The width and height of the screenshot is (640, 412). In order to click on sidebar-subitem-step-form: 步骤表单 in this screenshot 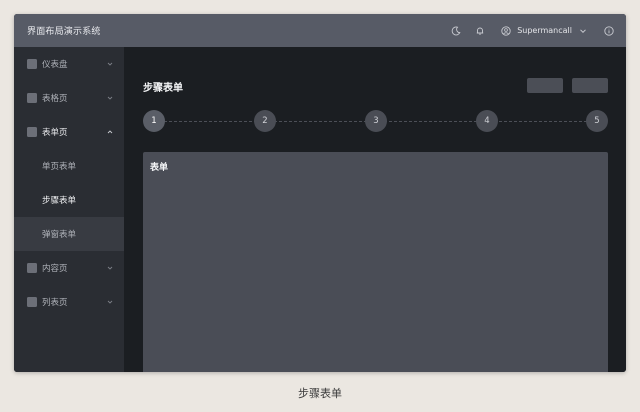, I will do `click(69, 200)`.